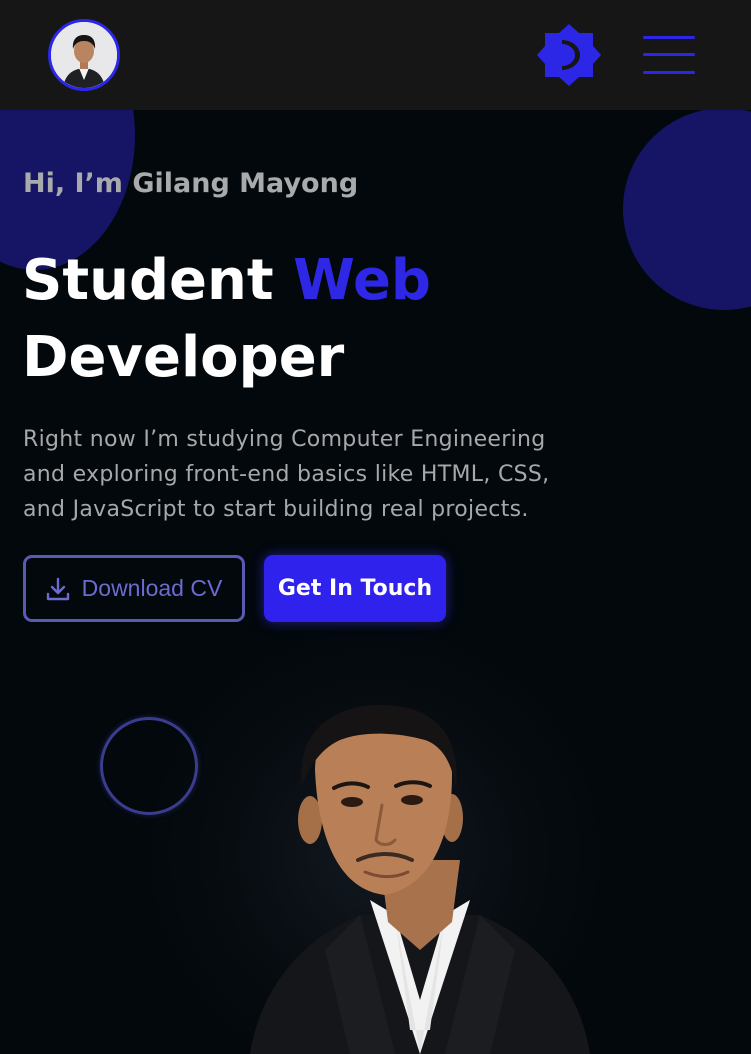 Image resolution: width=751 pixels, height=1054 pixels. I want to click on download-cv-label: Download CV, so click(152, 588).